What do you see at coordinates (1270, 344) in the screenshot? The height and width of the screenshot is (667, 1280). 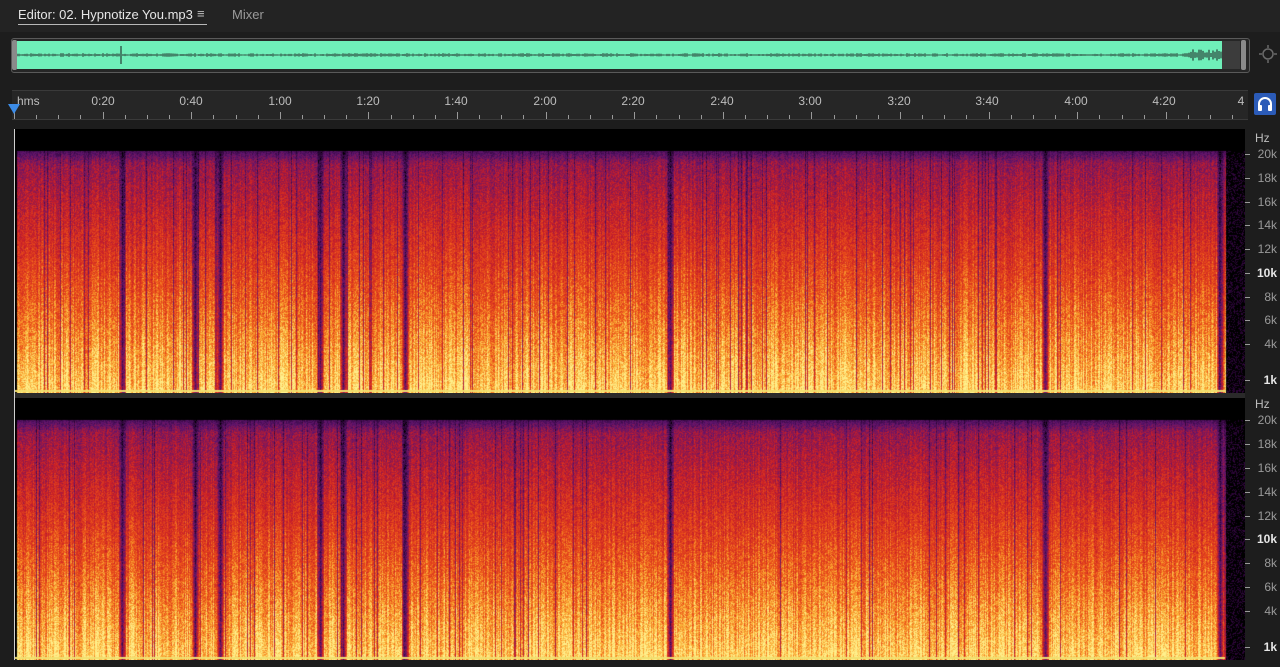 I see `hz-scale-label: 4k` at bounding box center [1270, 344].